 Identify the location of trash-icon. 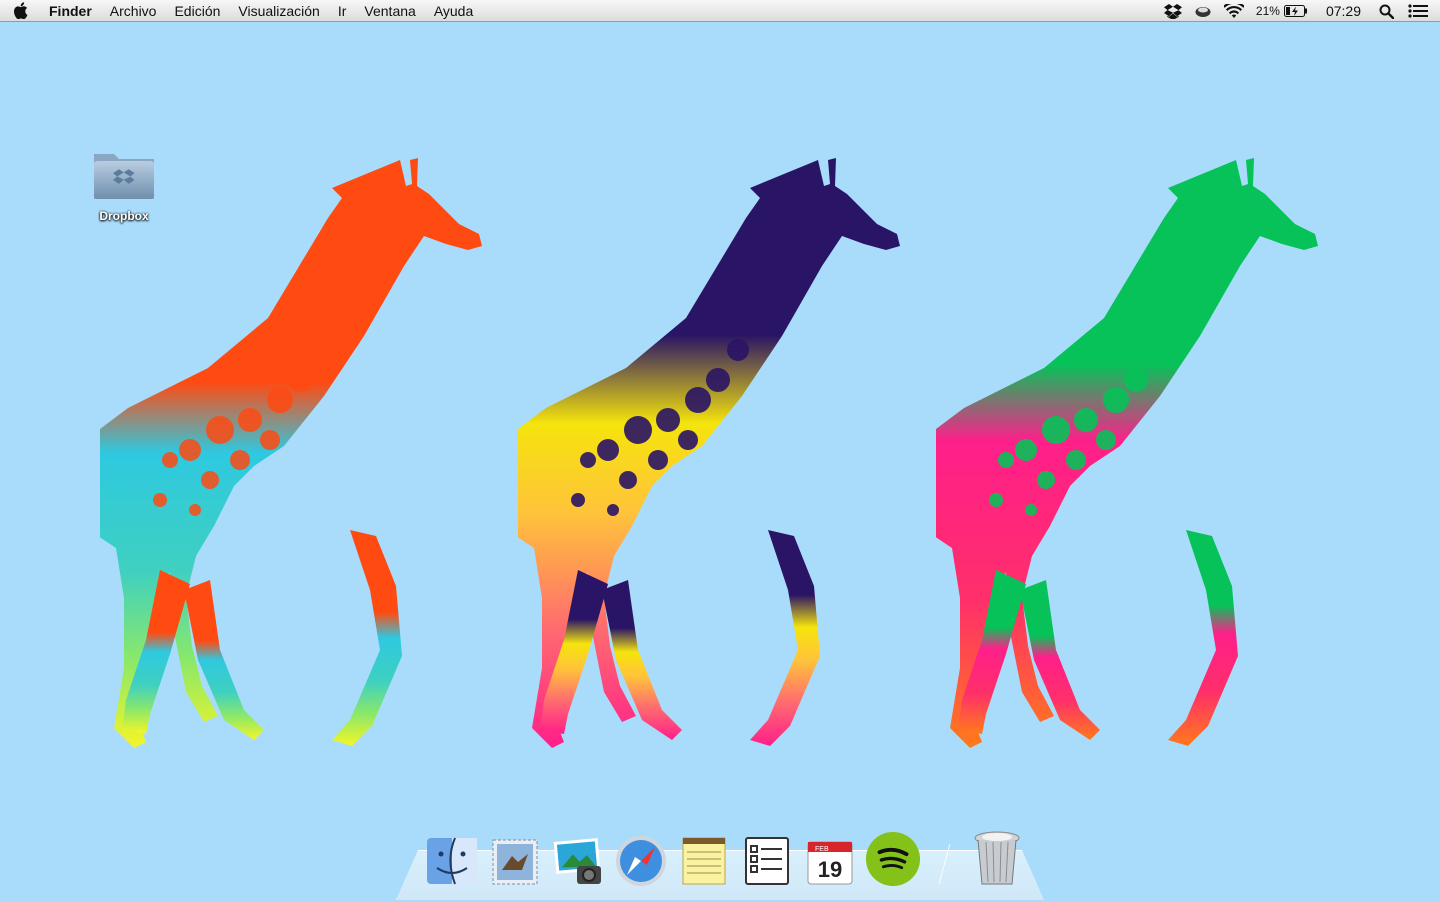
(996, 858).